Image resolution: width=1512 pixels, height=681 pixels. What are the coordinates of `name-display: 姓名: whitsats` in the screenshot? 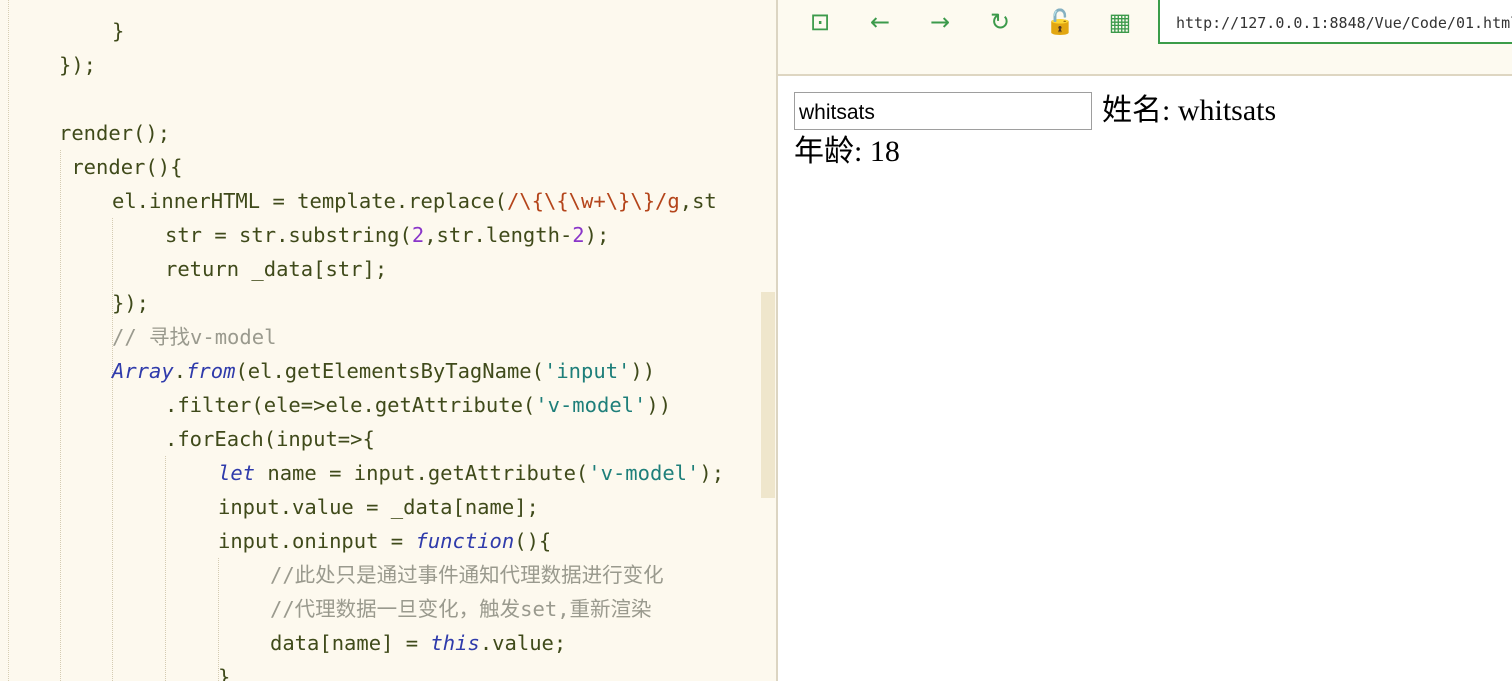 It's located at (1189, 110).